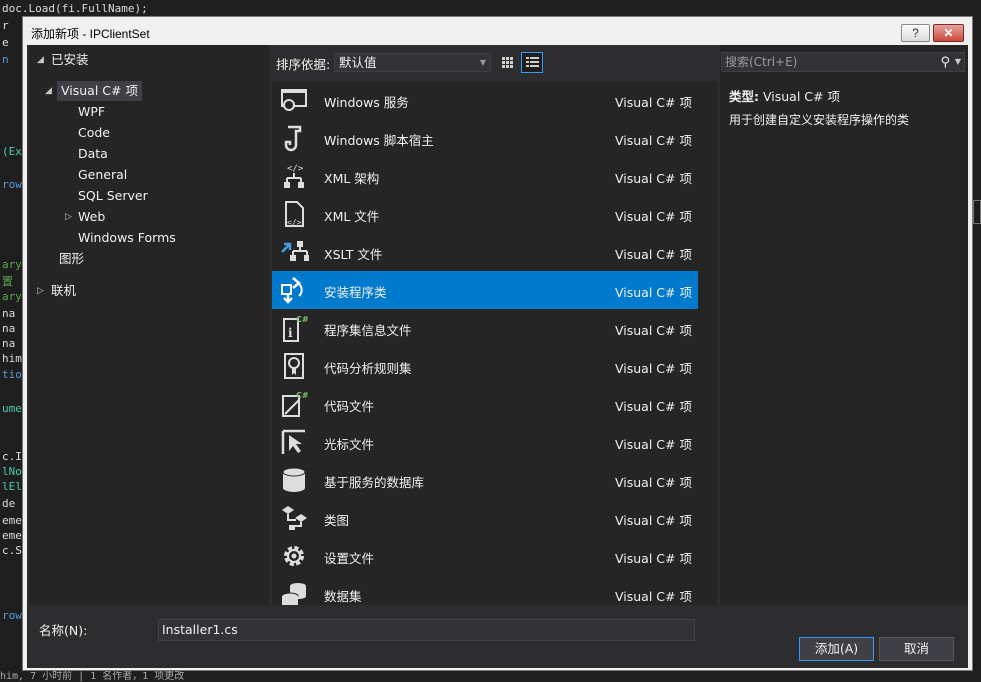  I want to click on template-item-name: Windows 脚本宿主, so click(379, 140).